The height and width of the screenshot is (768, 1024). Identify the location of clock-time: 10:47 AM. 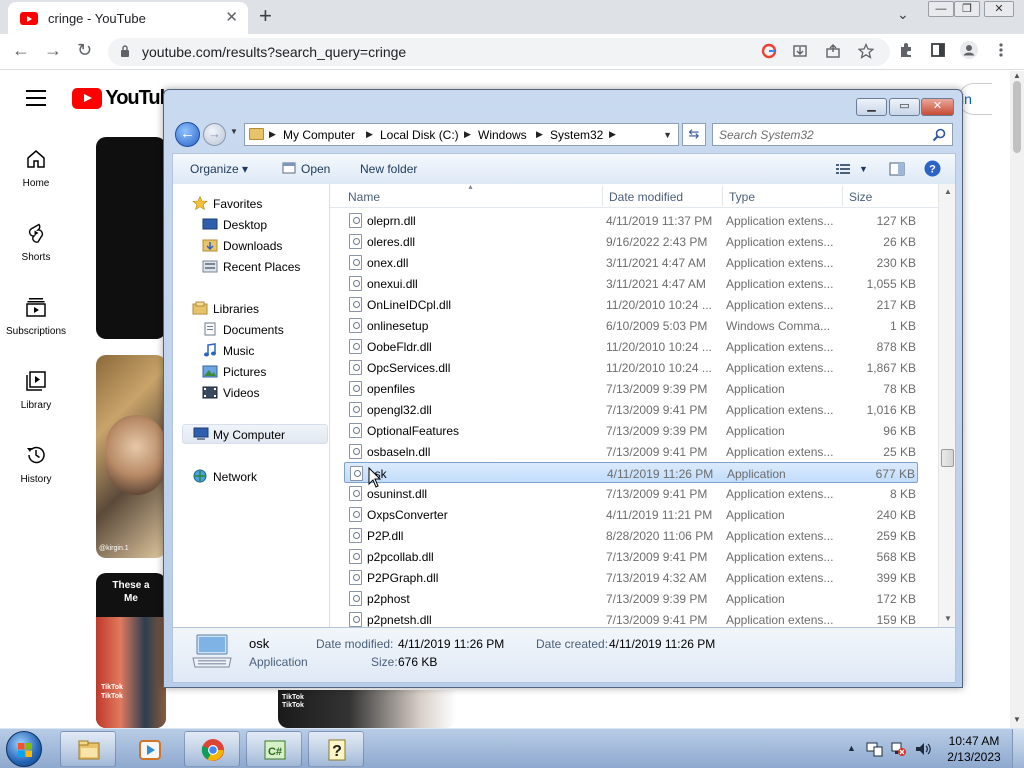
(974, 741).